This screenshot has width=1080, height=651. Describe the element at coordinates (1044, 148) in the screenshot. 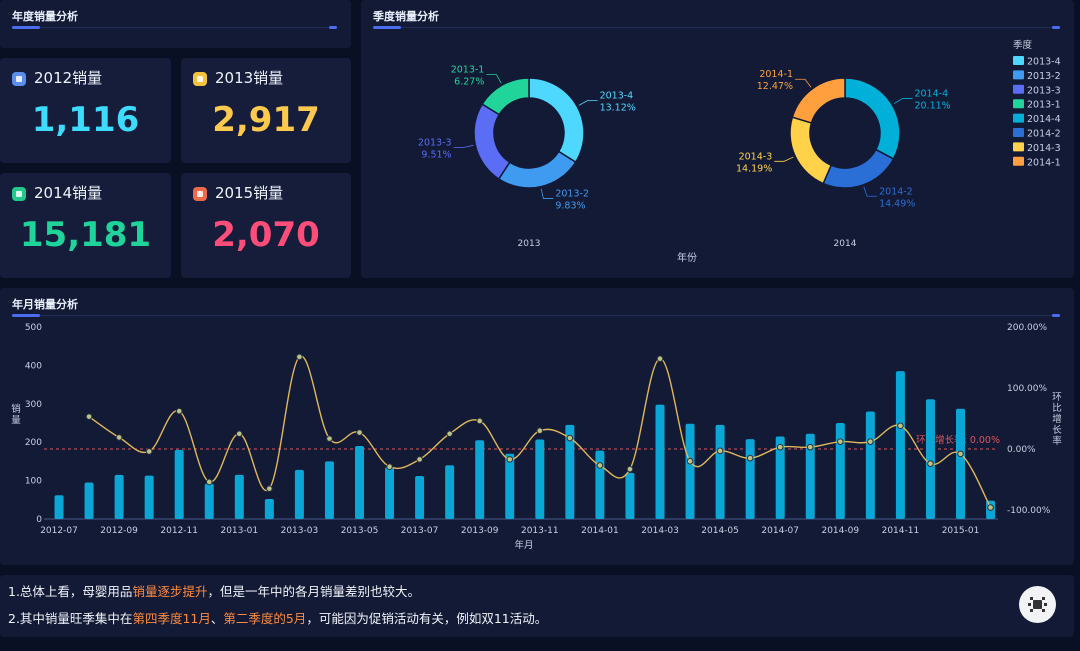

I see `legend-entry: 2014-3` at that location.